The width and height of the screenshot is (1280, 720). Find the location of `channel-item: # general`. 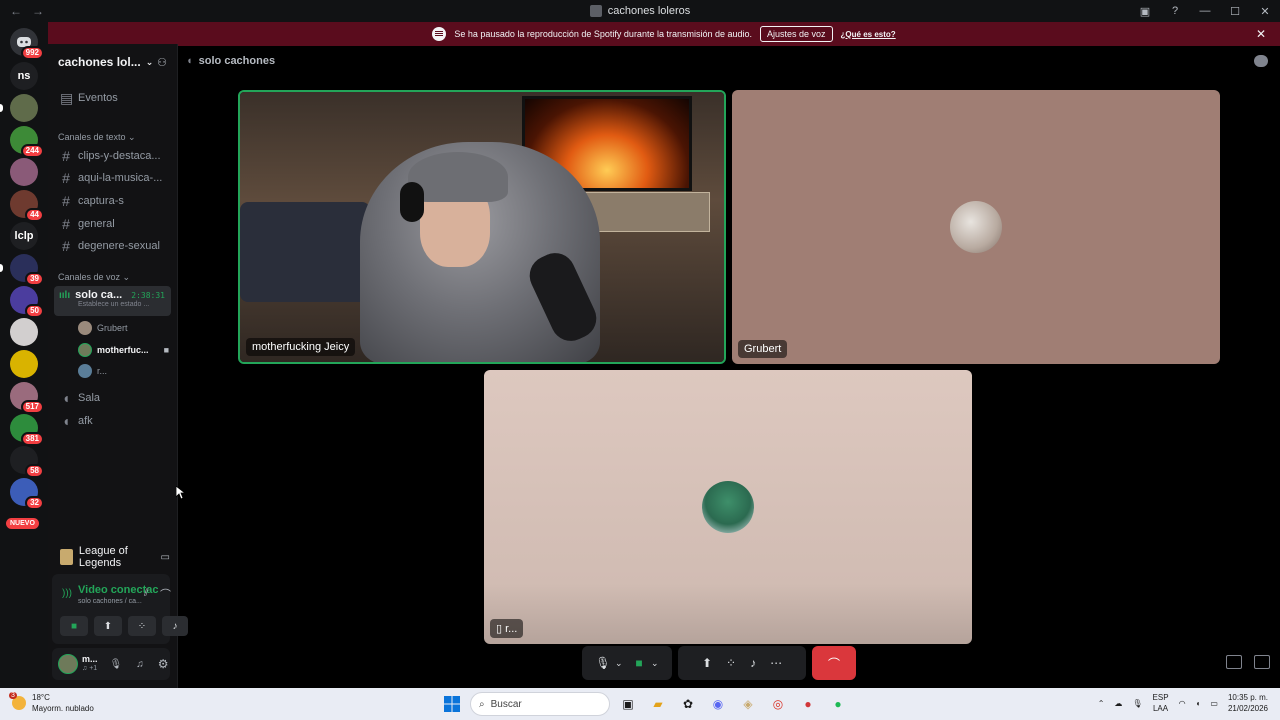

channel-item: # general is located at coordinates (112, 224).